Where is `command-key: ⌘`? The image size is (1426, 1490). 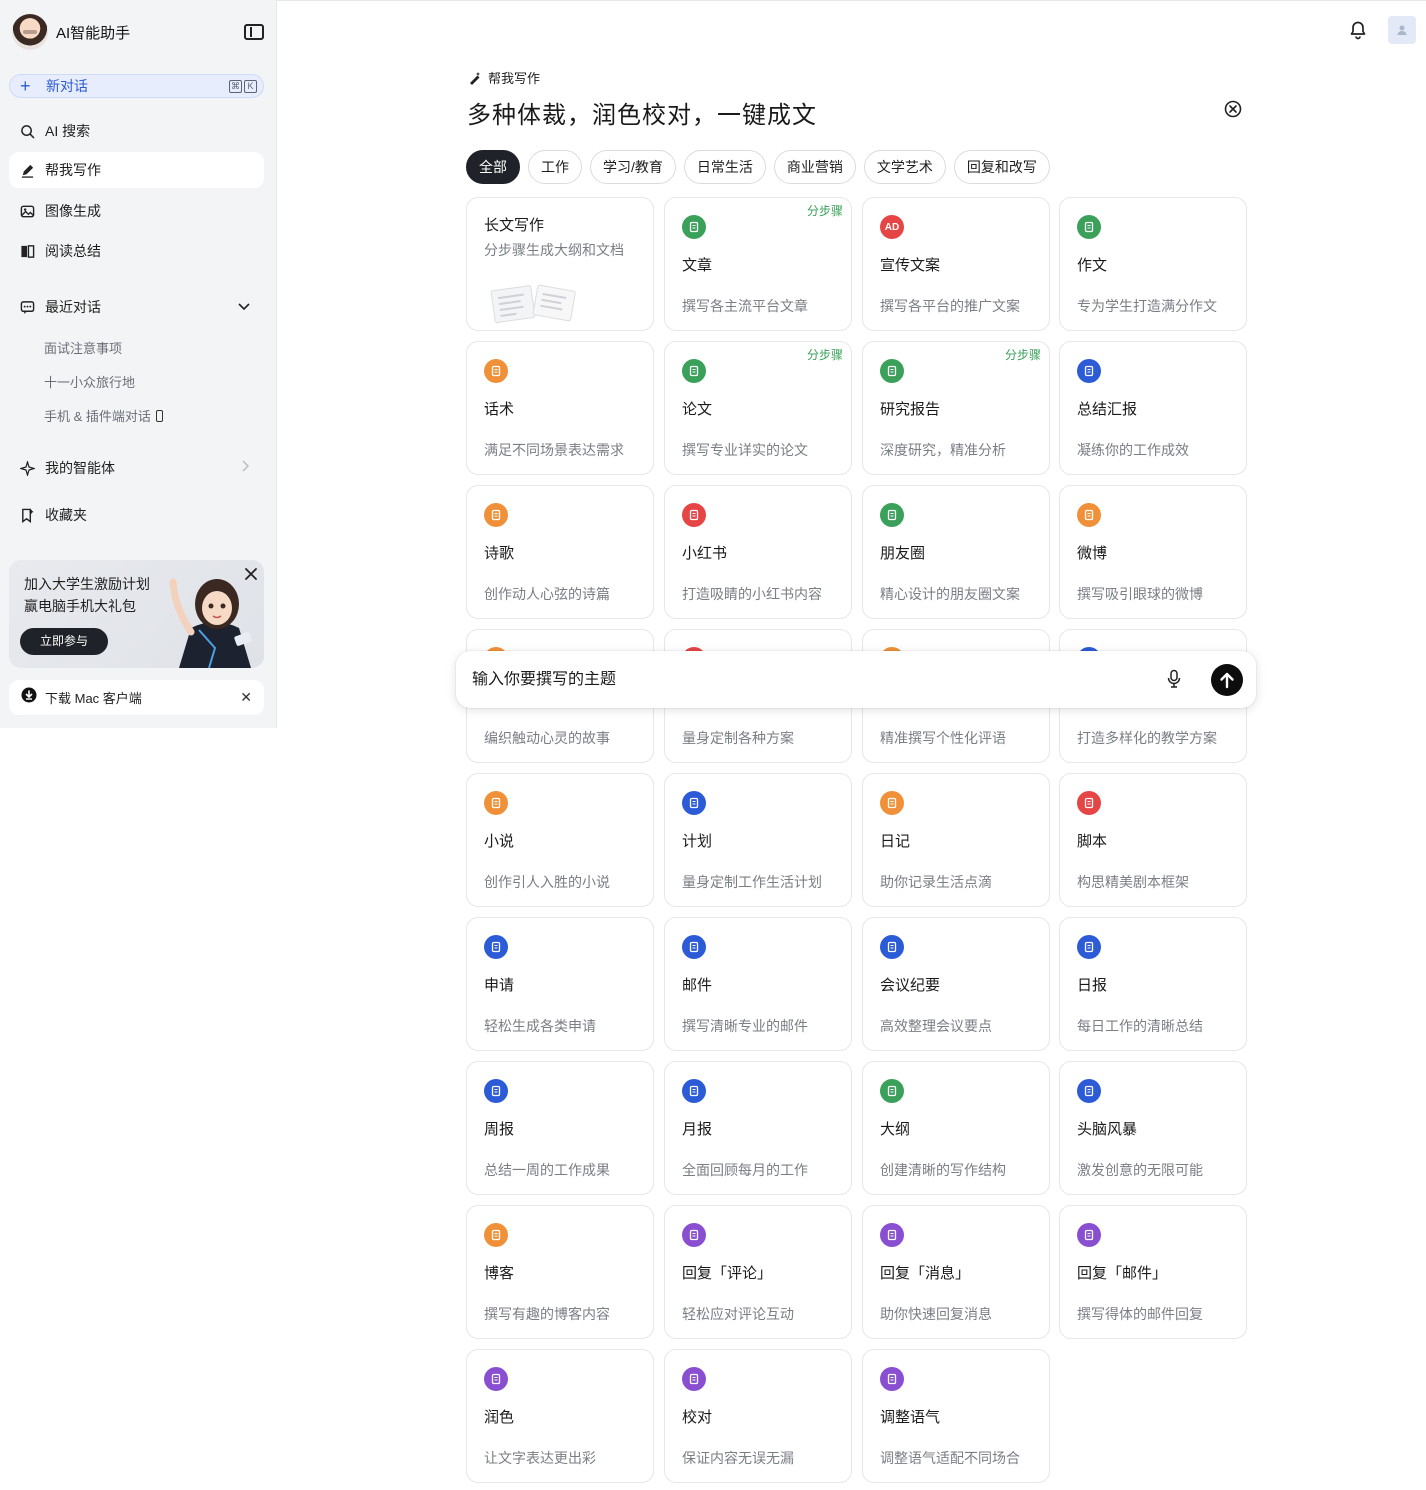 command-key: ⌘ is located at coordinates (235, 86).